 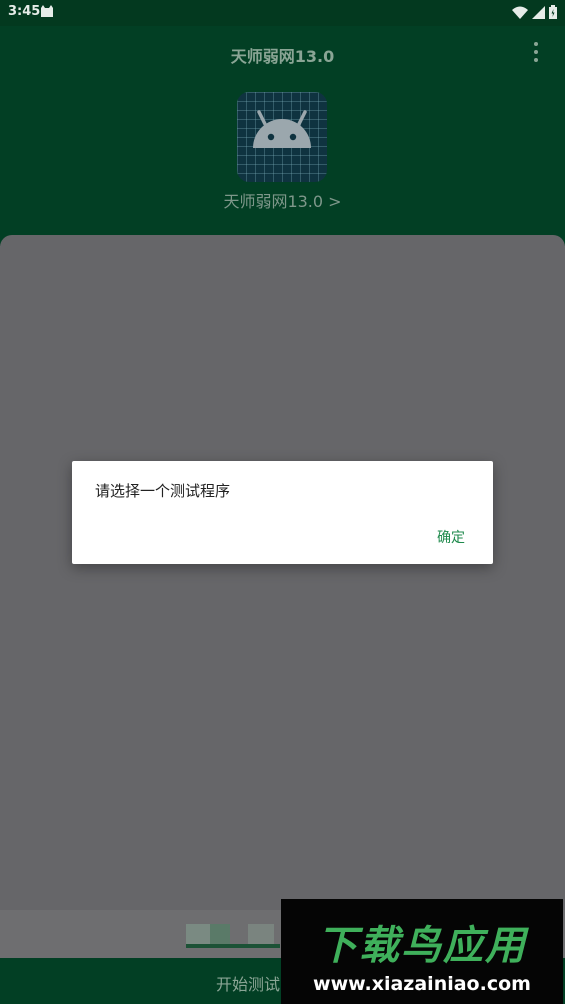 I want to click on overflow-menu-icon, so click(x=536, y=52).